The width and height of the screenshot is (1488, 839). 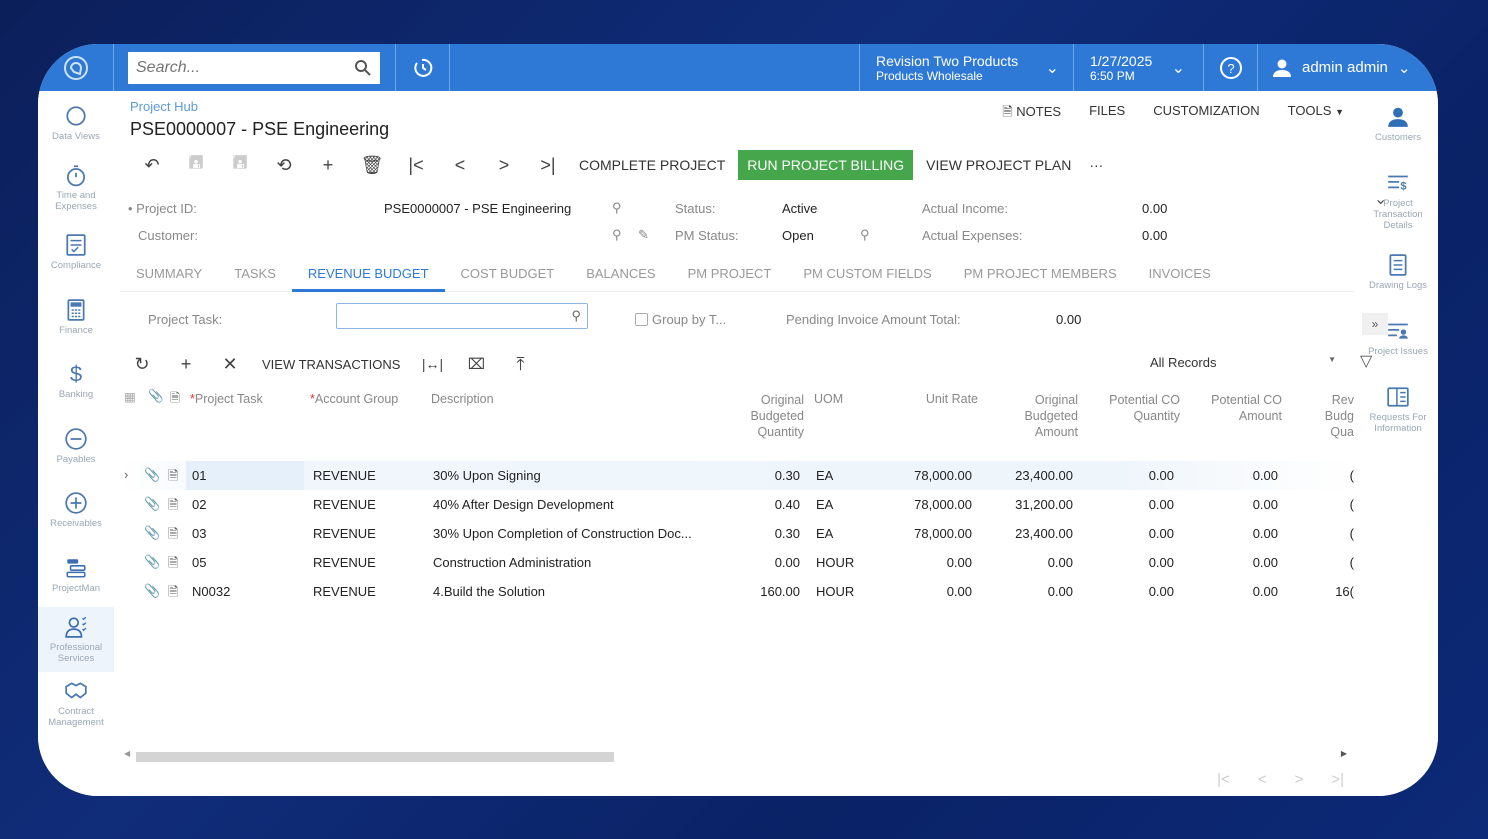 What do you see at coordinates (245, 504) in the screenshot?
I see `cell-project-task: 02` at bounding box center [245, 504].